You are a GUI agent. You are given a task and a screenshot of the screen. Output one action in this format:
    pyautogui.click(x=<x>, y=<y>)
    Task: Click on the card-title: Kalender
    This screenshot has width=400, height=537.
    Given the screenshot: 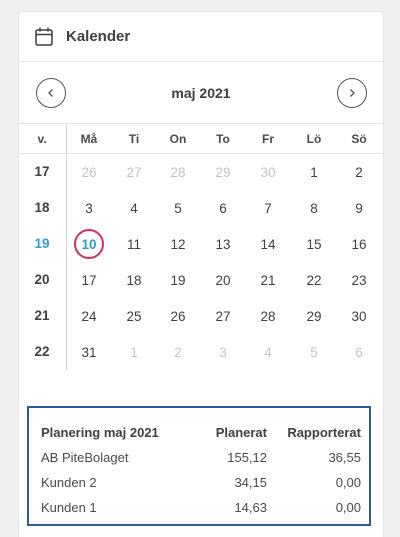 What is the action you would take?
    pyautogui.click(x=98, y=36)
    